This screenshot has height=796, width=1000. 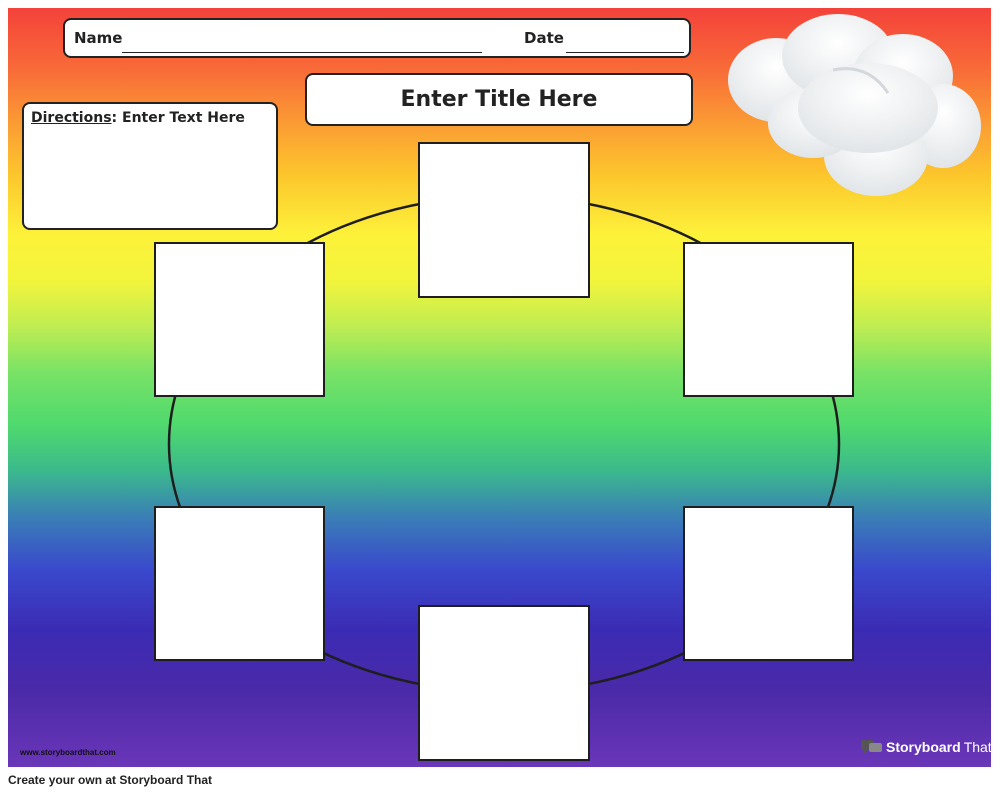 I want to click on storyboard-that-logo: Storyboard That, so click(x=926, y=747).